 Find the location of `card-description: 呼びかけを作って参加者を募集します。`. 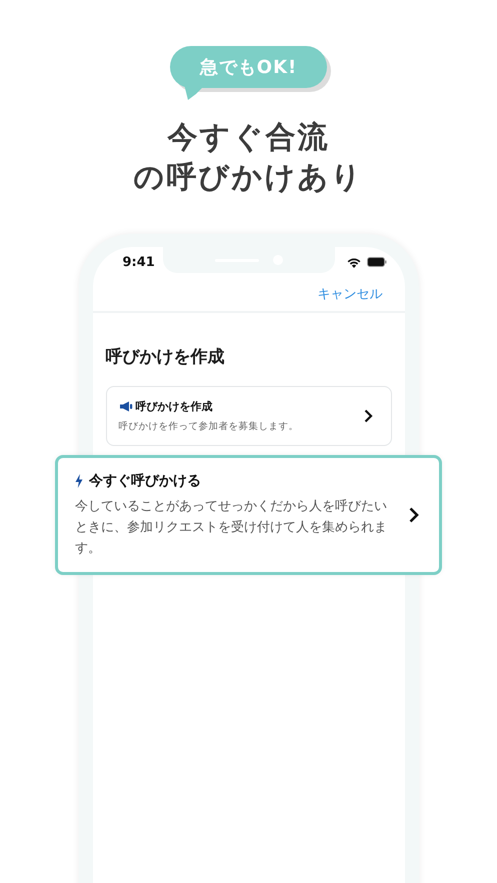

card-description: 呼びかけを作って参加者を募集します。 is located at coordinates (208, 426).